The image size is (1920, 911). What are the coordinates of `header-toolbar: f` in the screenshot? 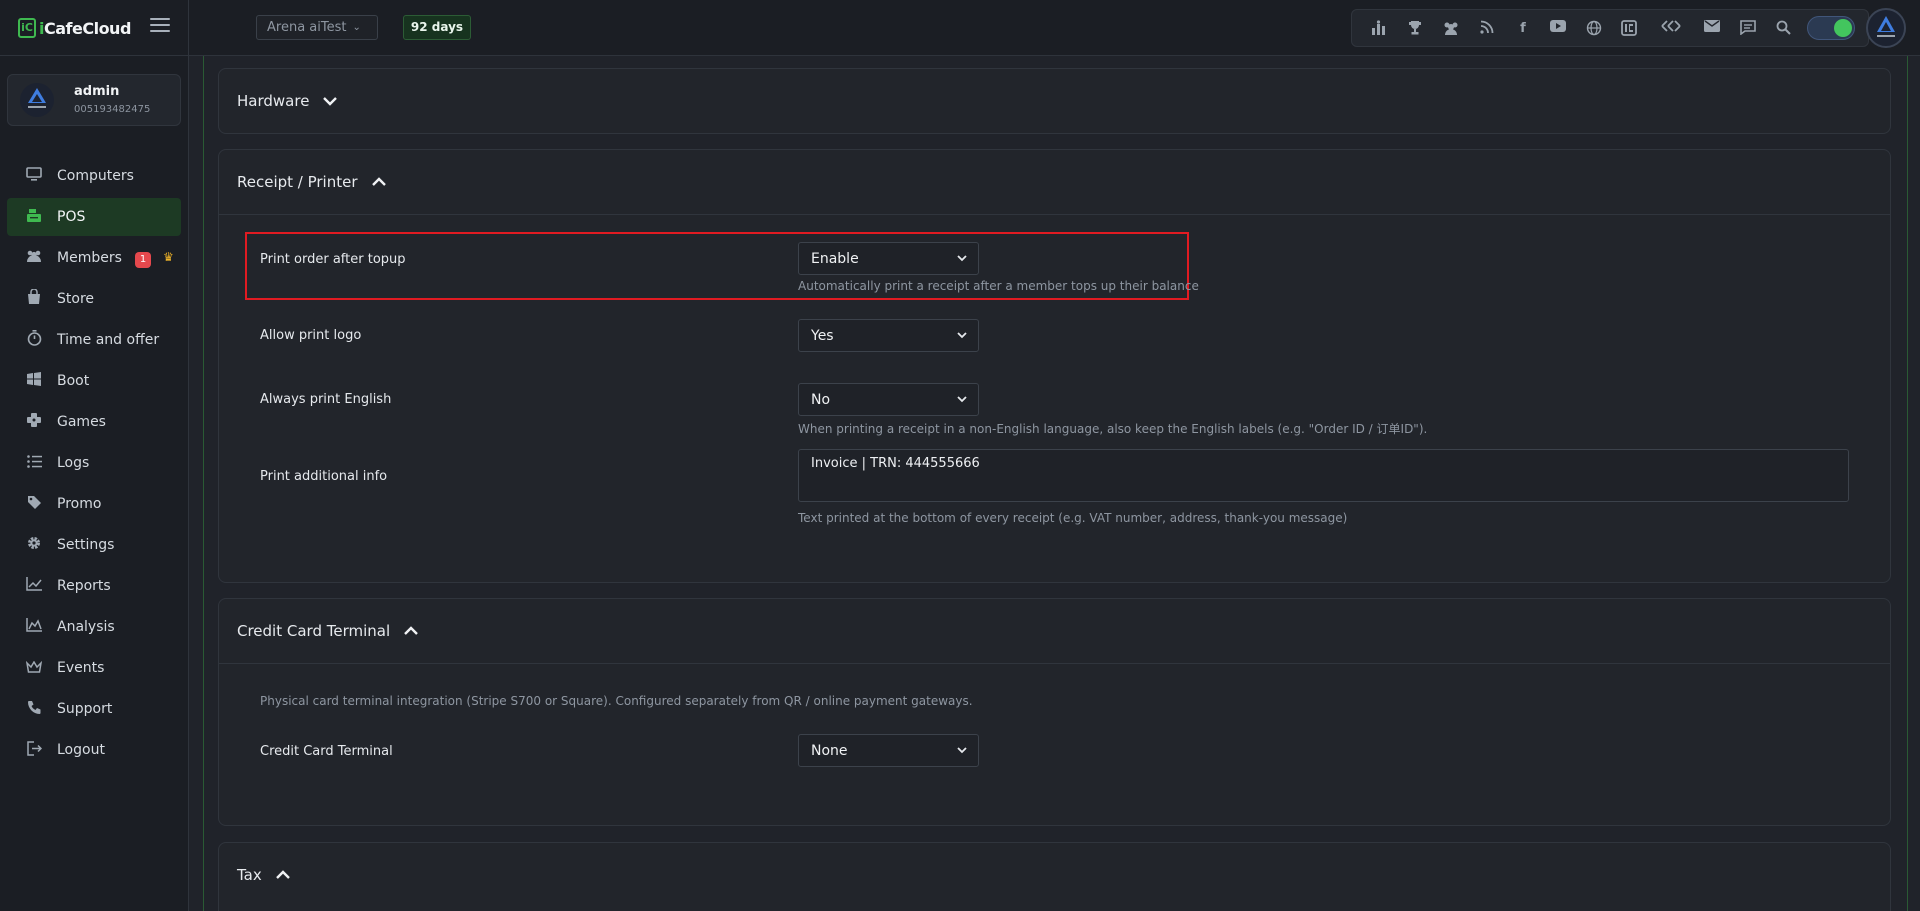 It's located at (1610, 28).